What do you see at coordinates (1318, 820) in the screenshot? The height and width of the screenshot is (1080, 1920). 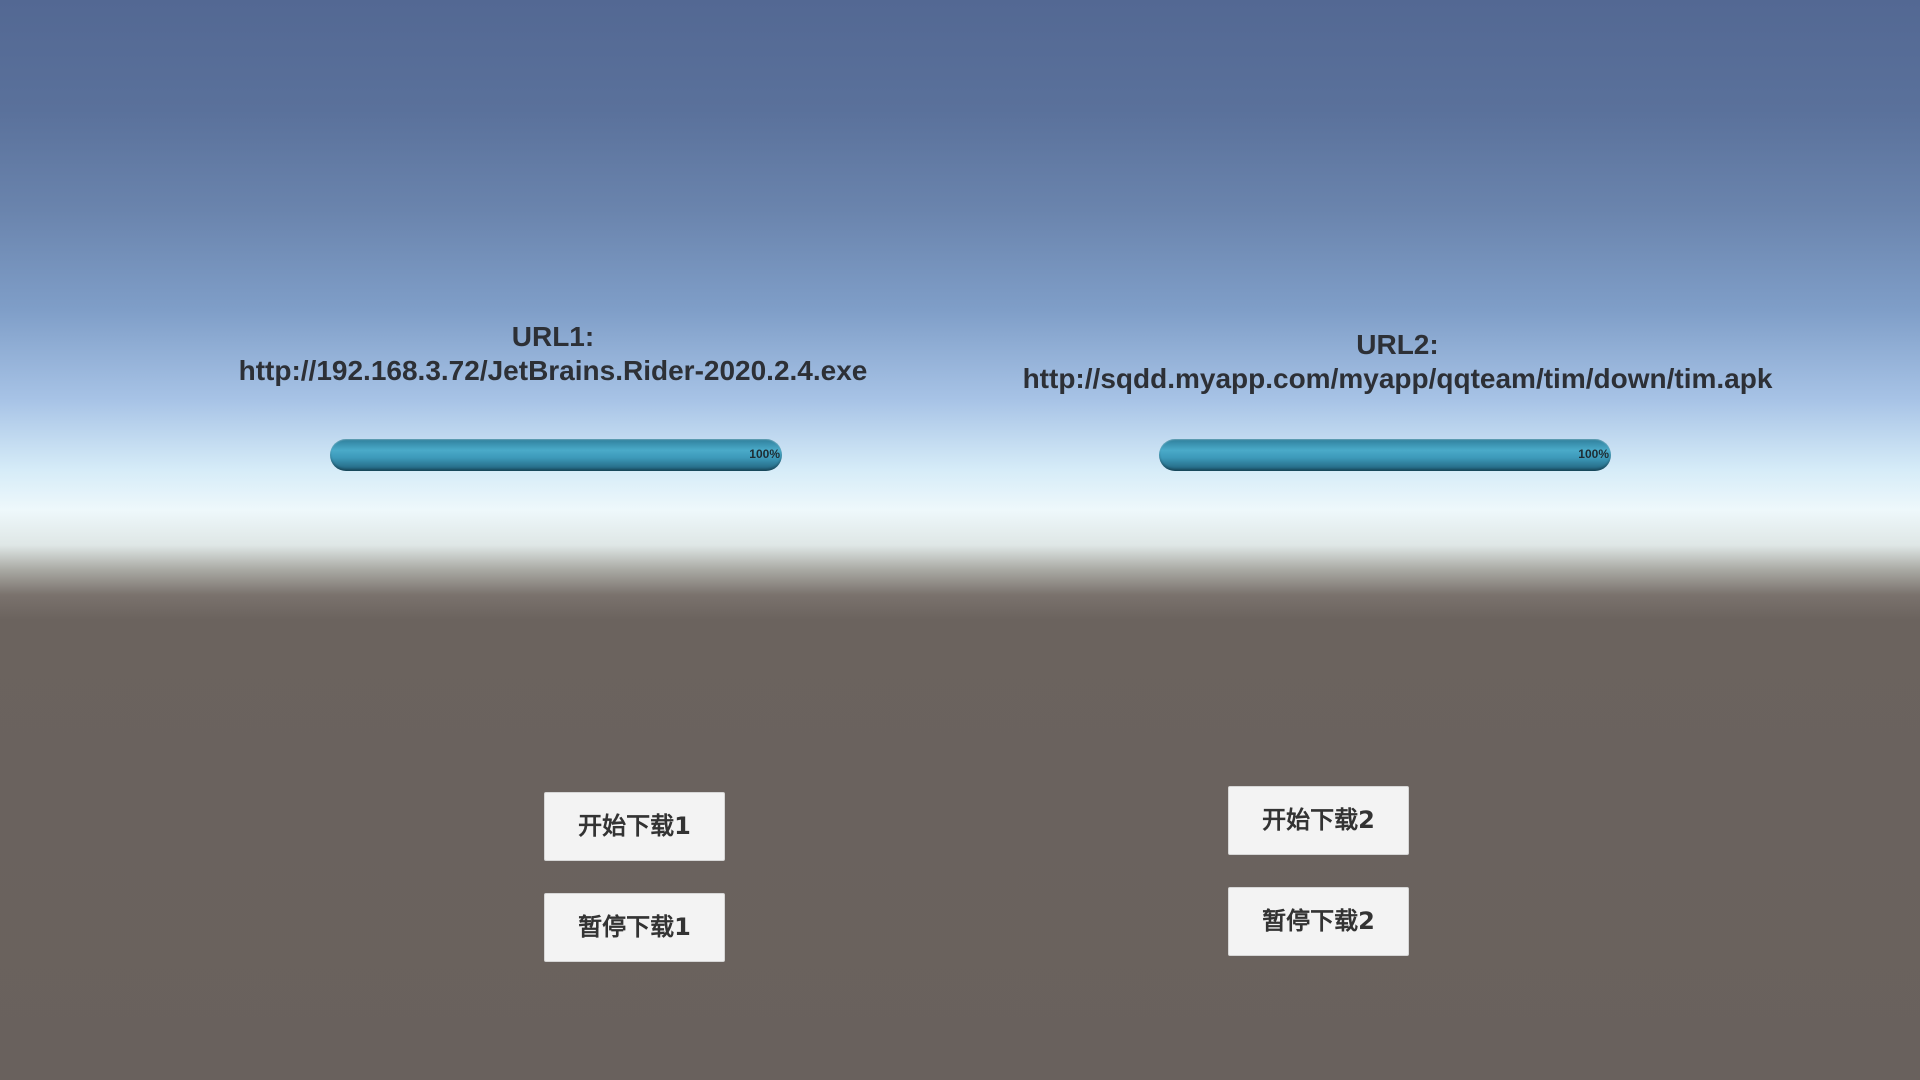 I see `start-download2-button: 开始下载2` at bounding box center [1318, 820].